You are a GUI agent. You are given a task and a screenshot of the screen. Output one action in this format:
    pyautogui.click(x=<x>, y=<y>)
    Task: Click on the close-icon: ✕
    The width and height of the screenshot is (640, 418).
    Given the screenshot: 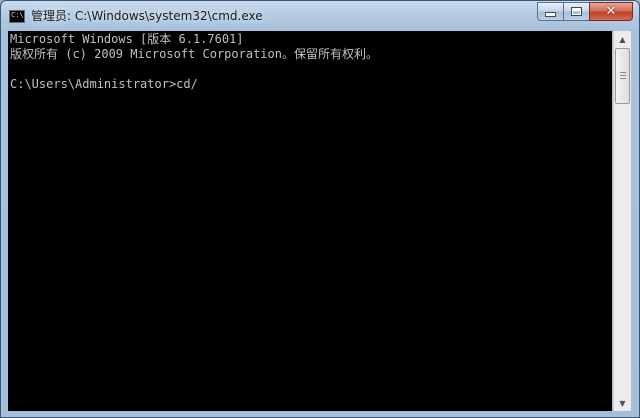 What is the action you would take?
    pyautogui.click(x=611, y=11)
    